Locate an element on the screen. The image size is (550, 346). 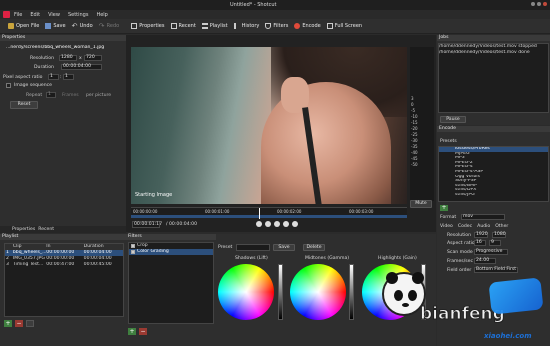
fullscreen-button: Full Screen is located at coordinates (344, 26).